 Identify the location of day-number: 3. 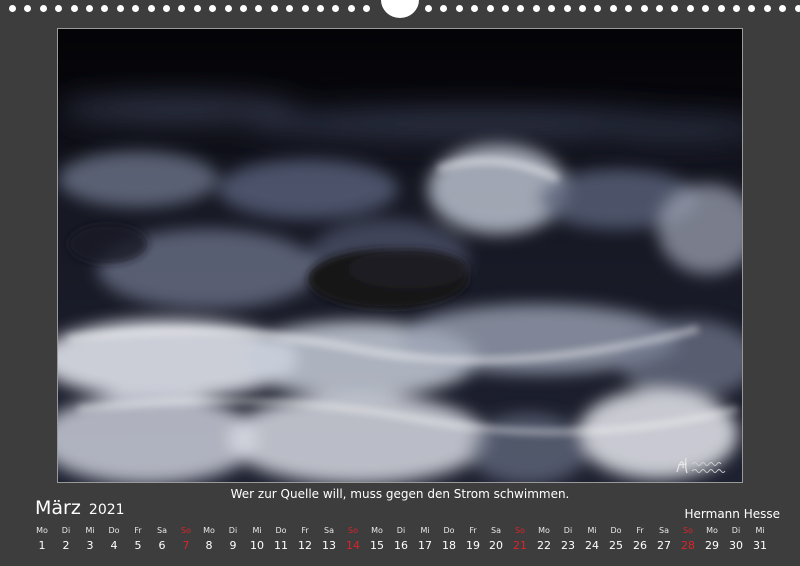
(90, 545).